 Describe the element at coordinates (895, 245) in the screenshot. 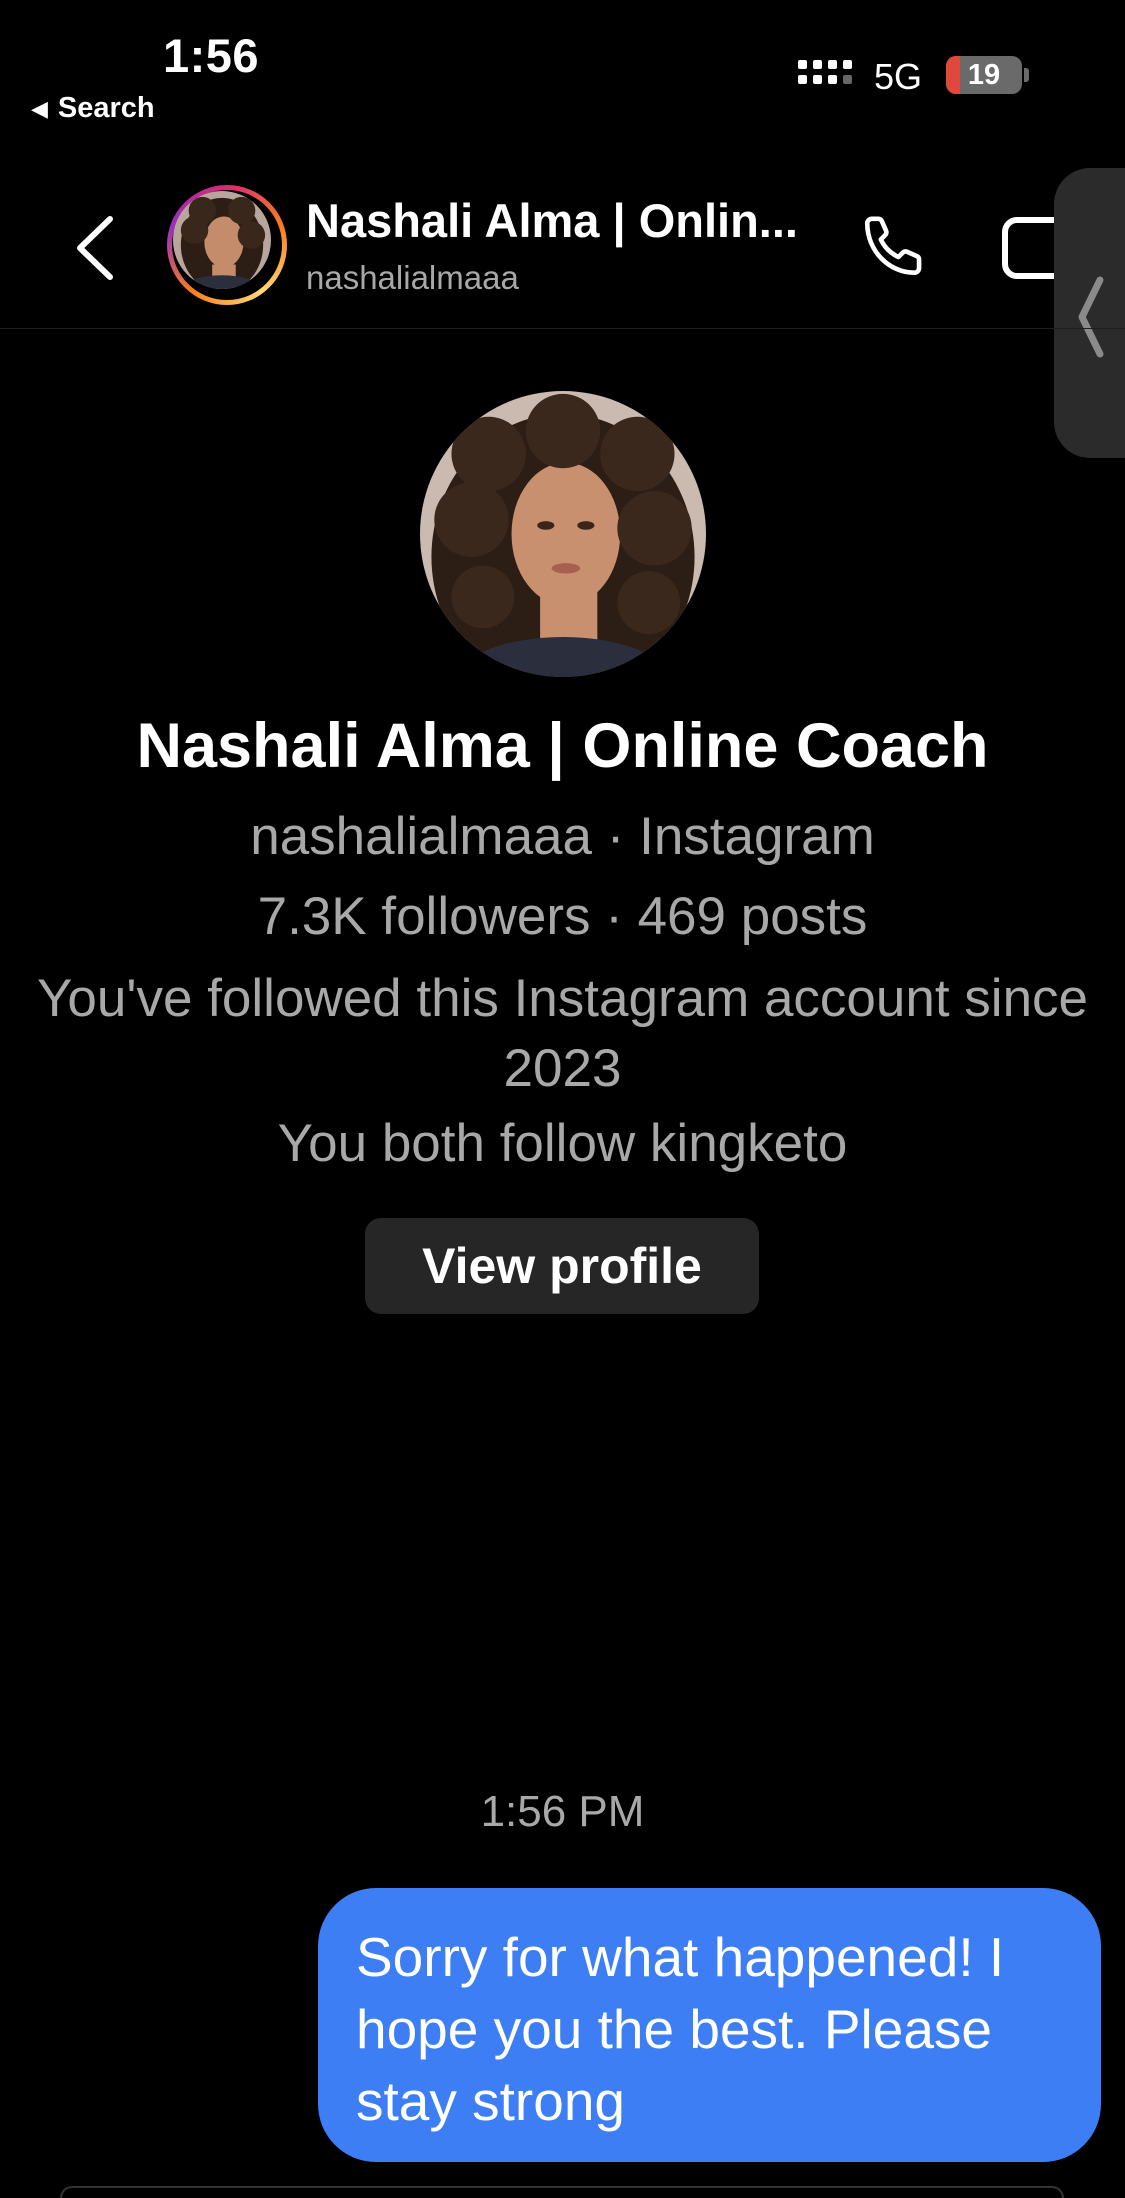

I see `phone-icon` at that location.